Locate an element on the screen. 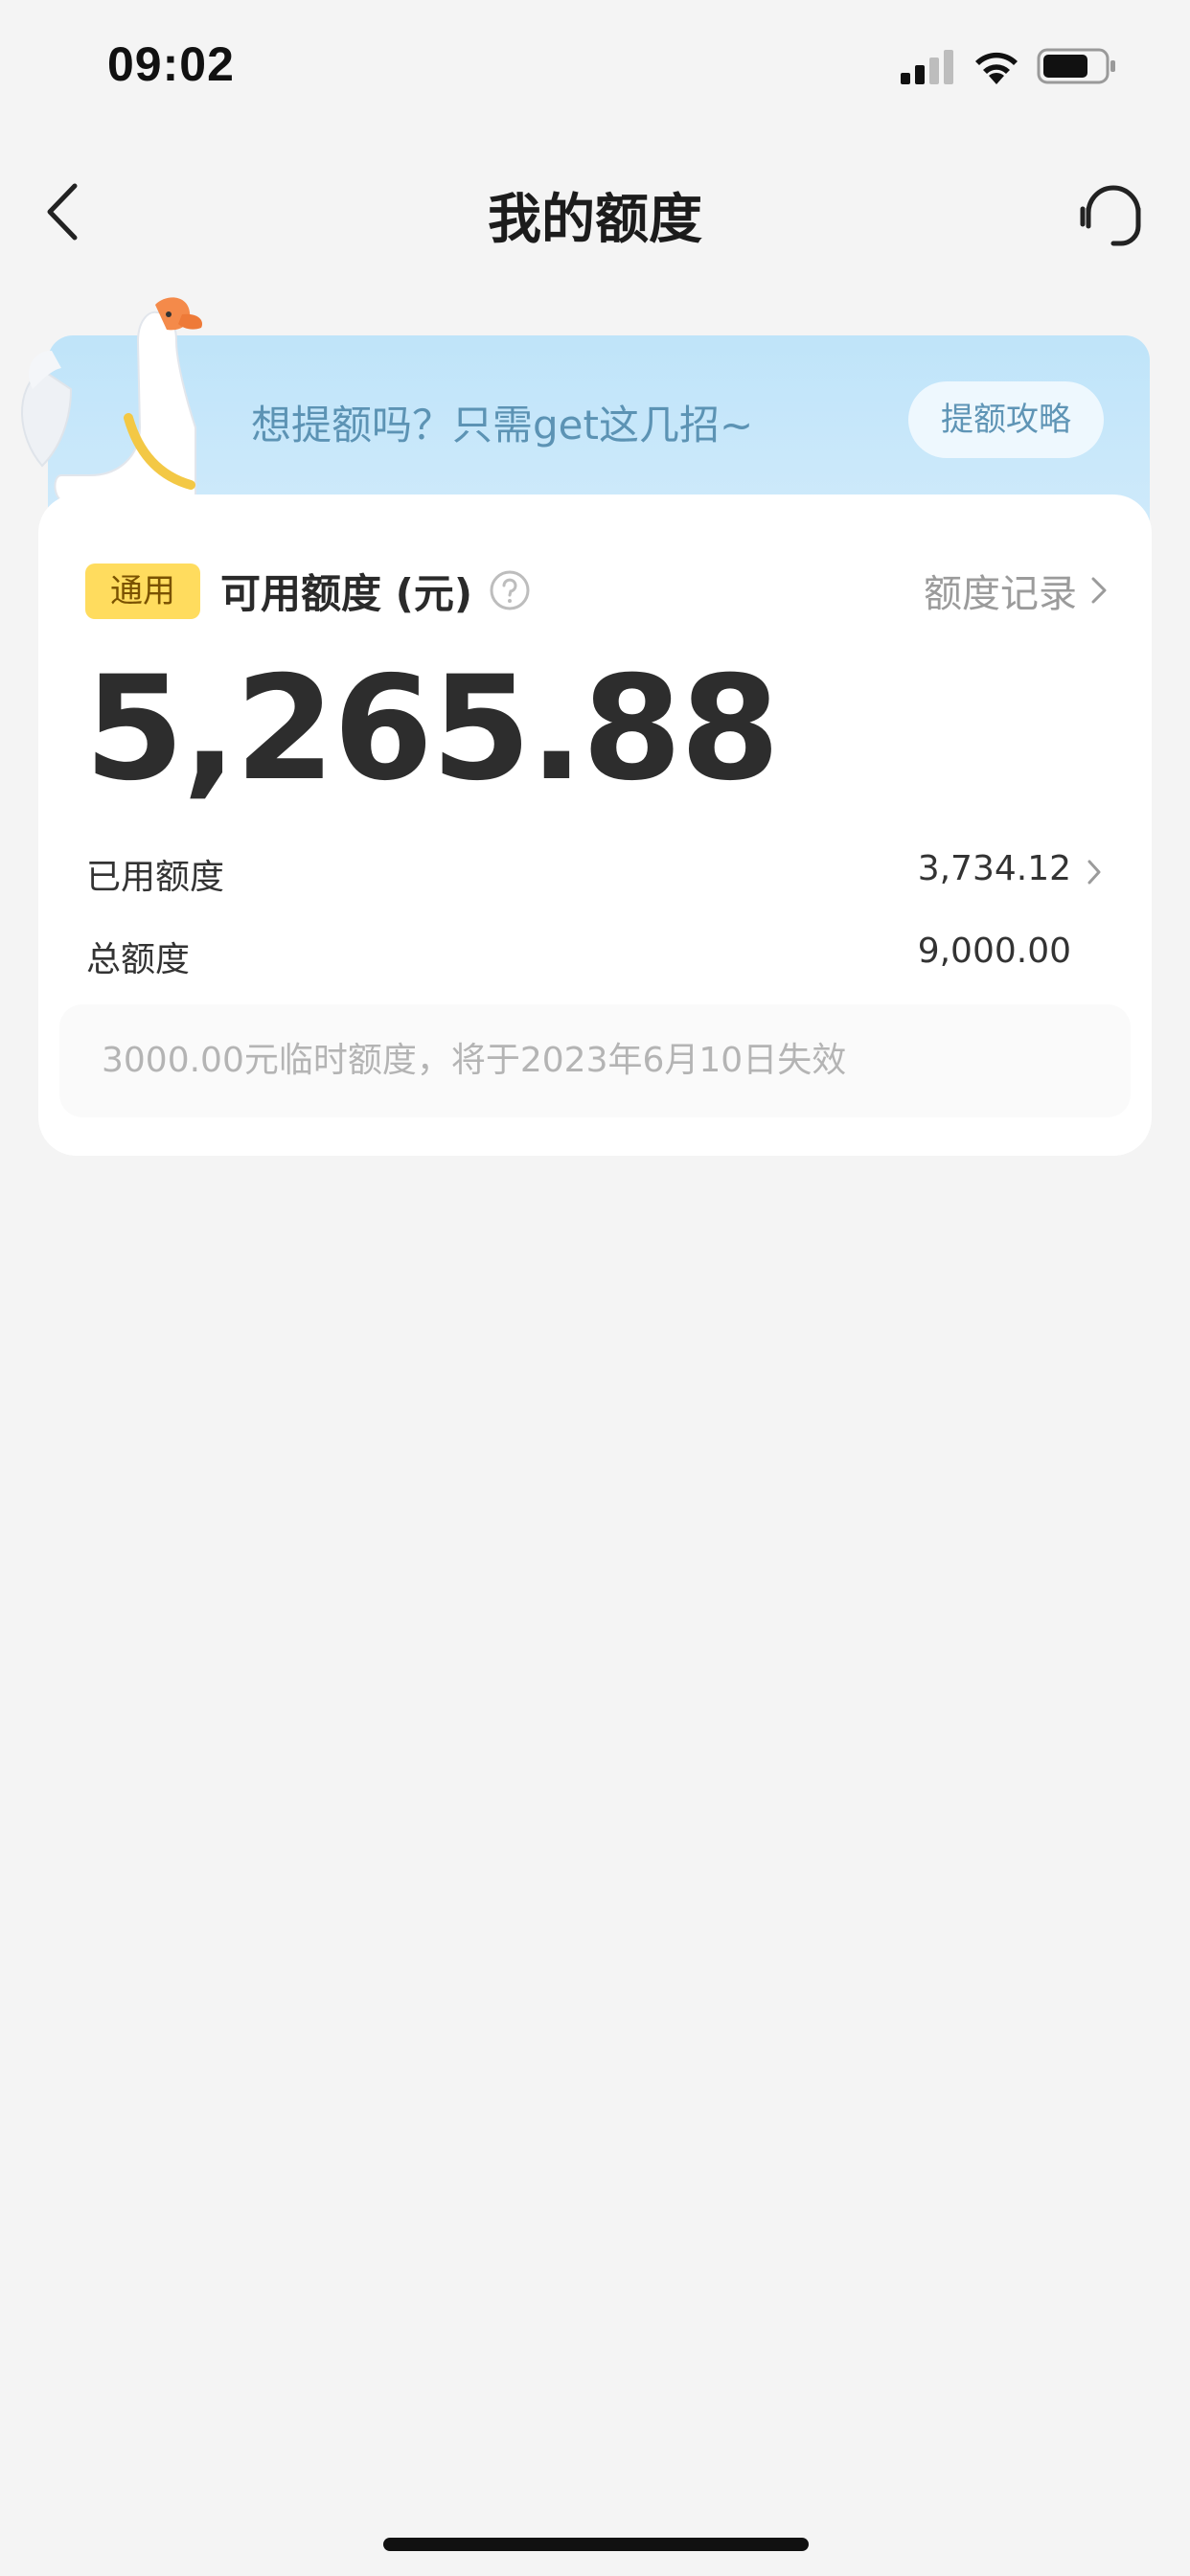 The image size is (1190, 2576). used-quota-label: 已用额度 is located at coordinates (155, 877).